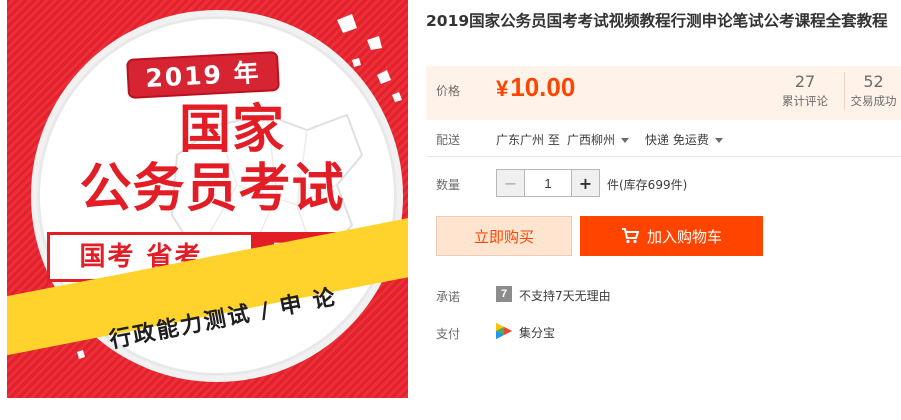 The image size is (901, 420). I want to click on shipping-destination-select: 广西柳州, so click(598, 139).